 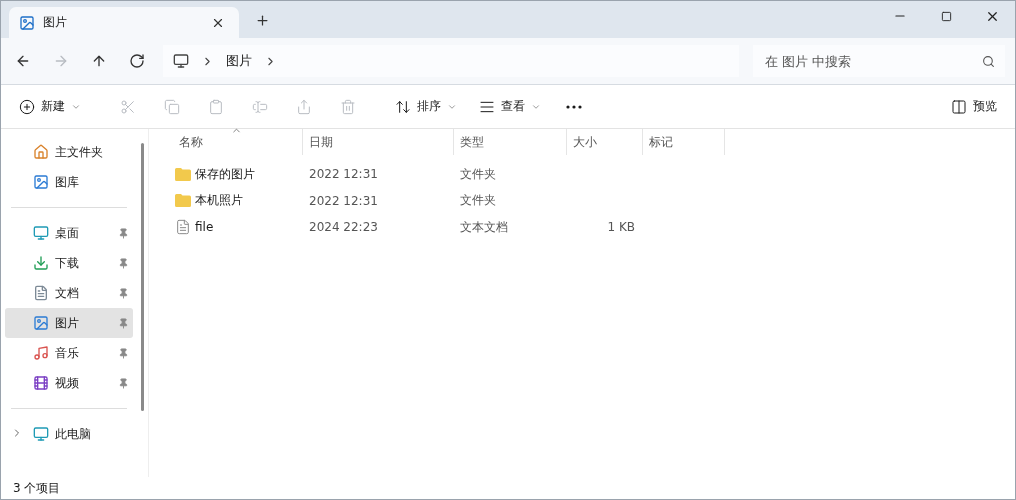 What do you see at coordinates (183, 227) in the screenshot?
I see `file-icon` at bounding box center [183, 227].